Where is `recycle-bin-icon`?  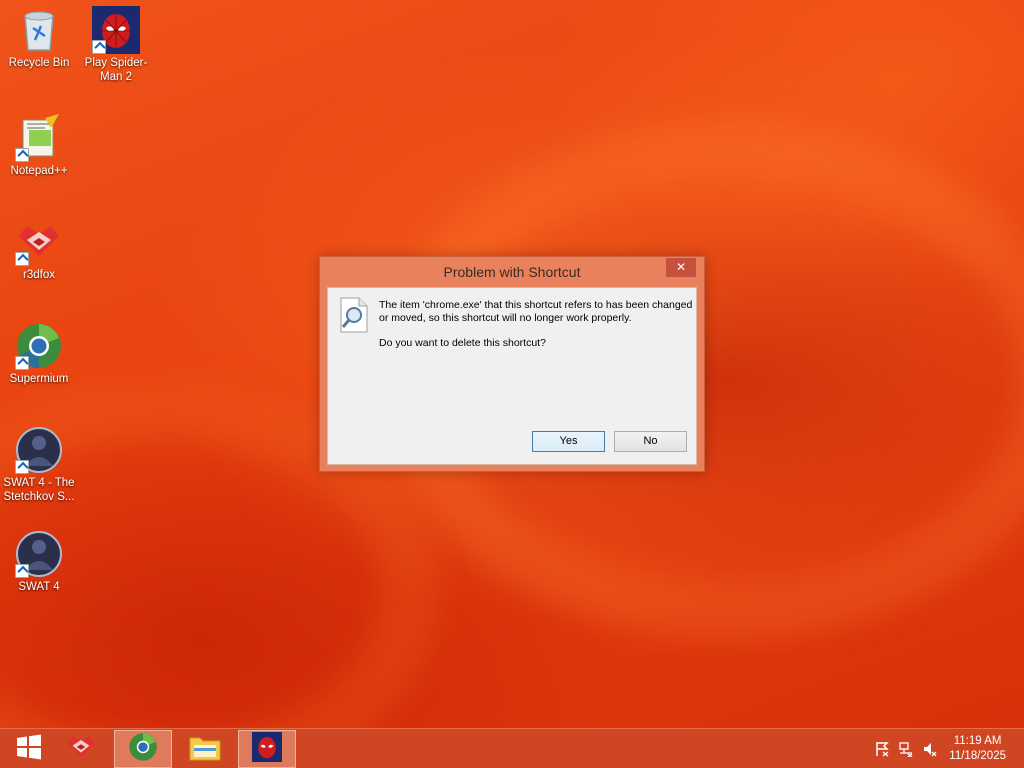 recycle-bin-icon is located at coordinates (39, 30).